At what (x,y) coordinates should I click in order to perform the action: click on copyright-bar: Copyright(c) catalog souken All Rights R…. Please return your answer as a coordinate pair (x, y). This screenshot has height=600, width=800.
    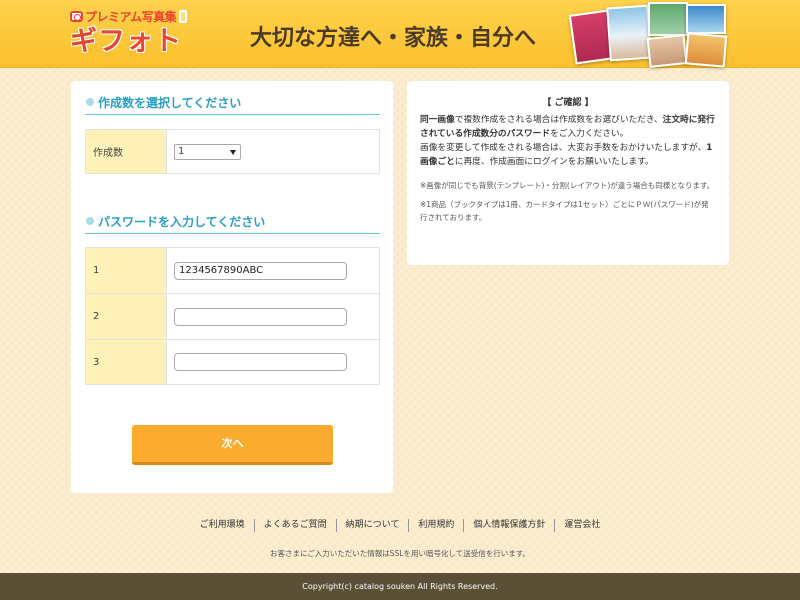
    Looking at the image, I should click on (400, 586).